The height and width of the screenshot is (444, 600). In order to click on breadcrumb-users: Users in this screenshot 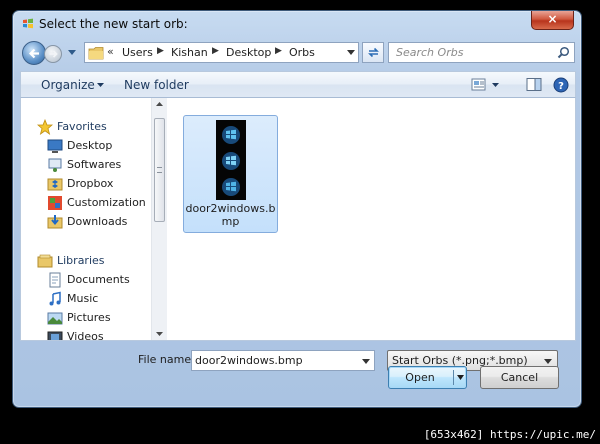, I will do `click(137, 52)`.